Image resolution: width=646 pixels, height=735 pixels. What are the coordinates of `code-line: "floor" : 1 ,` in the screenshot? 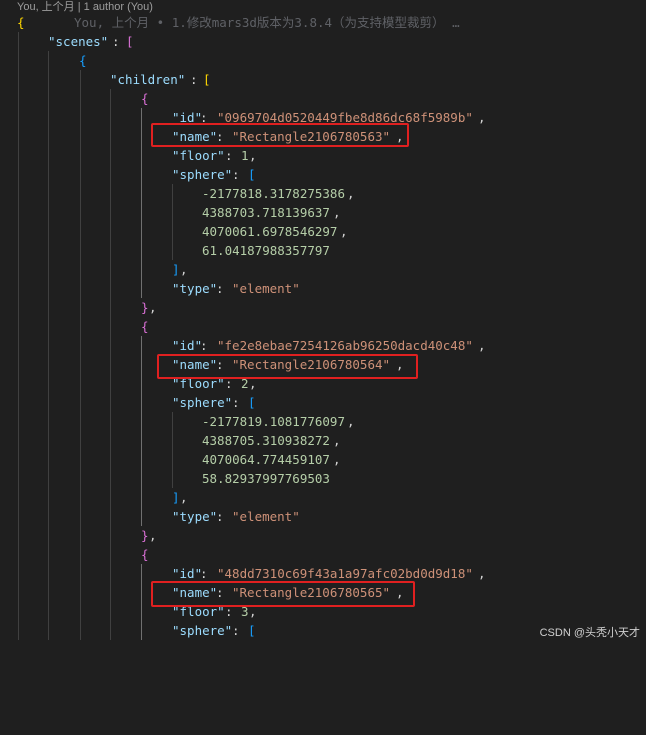 It's located at (323, 155).